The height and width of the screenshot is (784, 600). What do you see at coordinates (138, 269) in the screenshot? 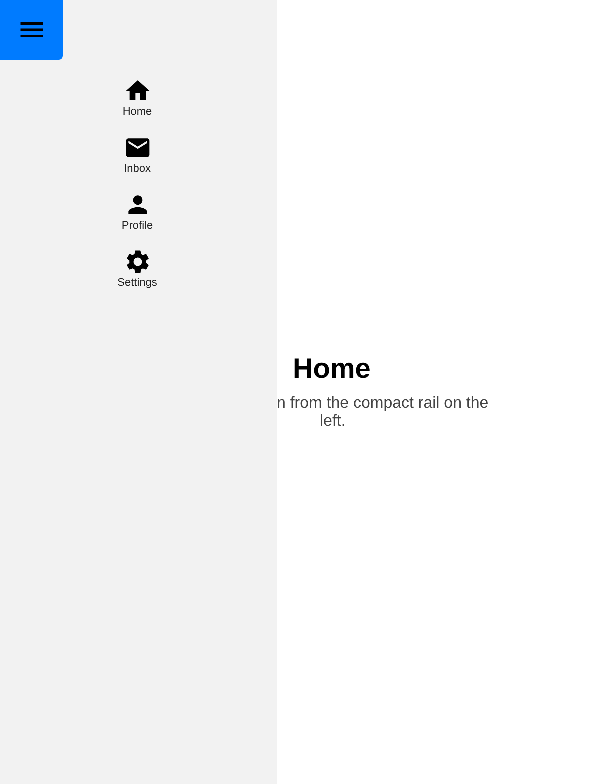
I see `rail-item: Settings` at bounding box center [138, 269].